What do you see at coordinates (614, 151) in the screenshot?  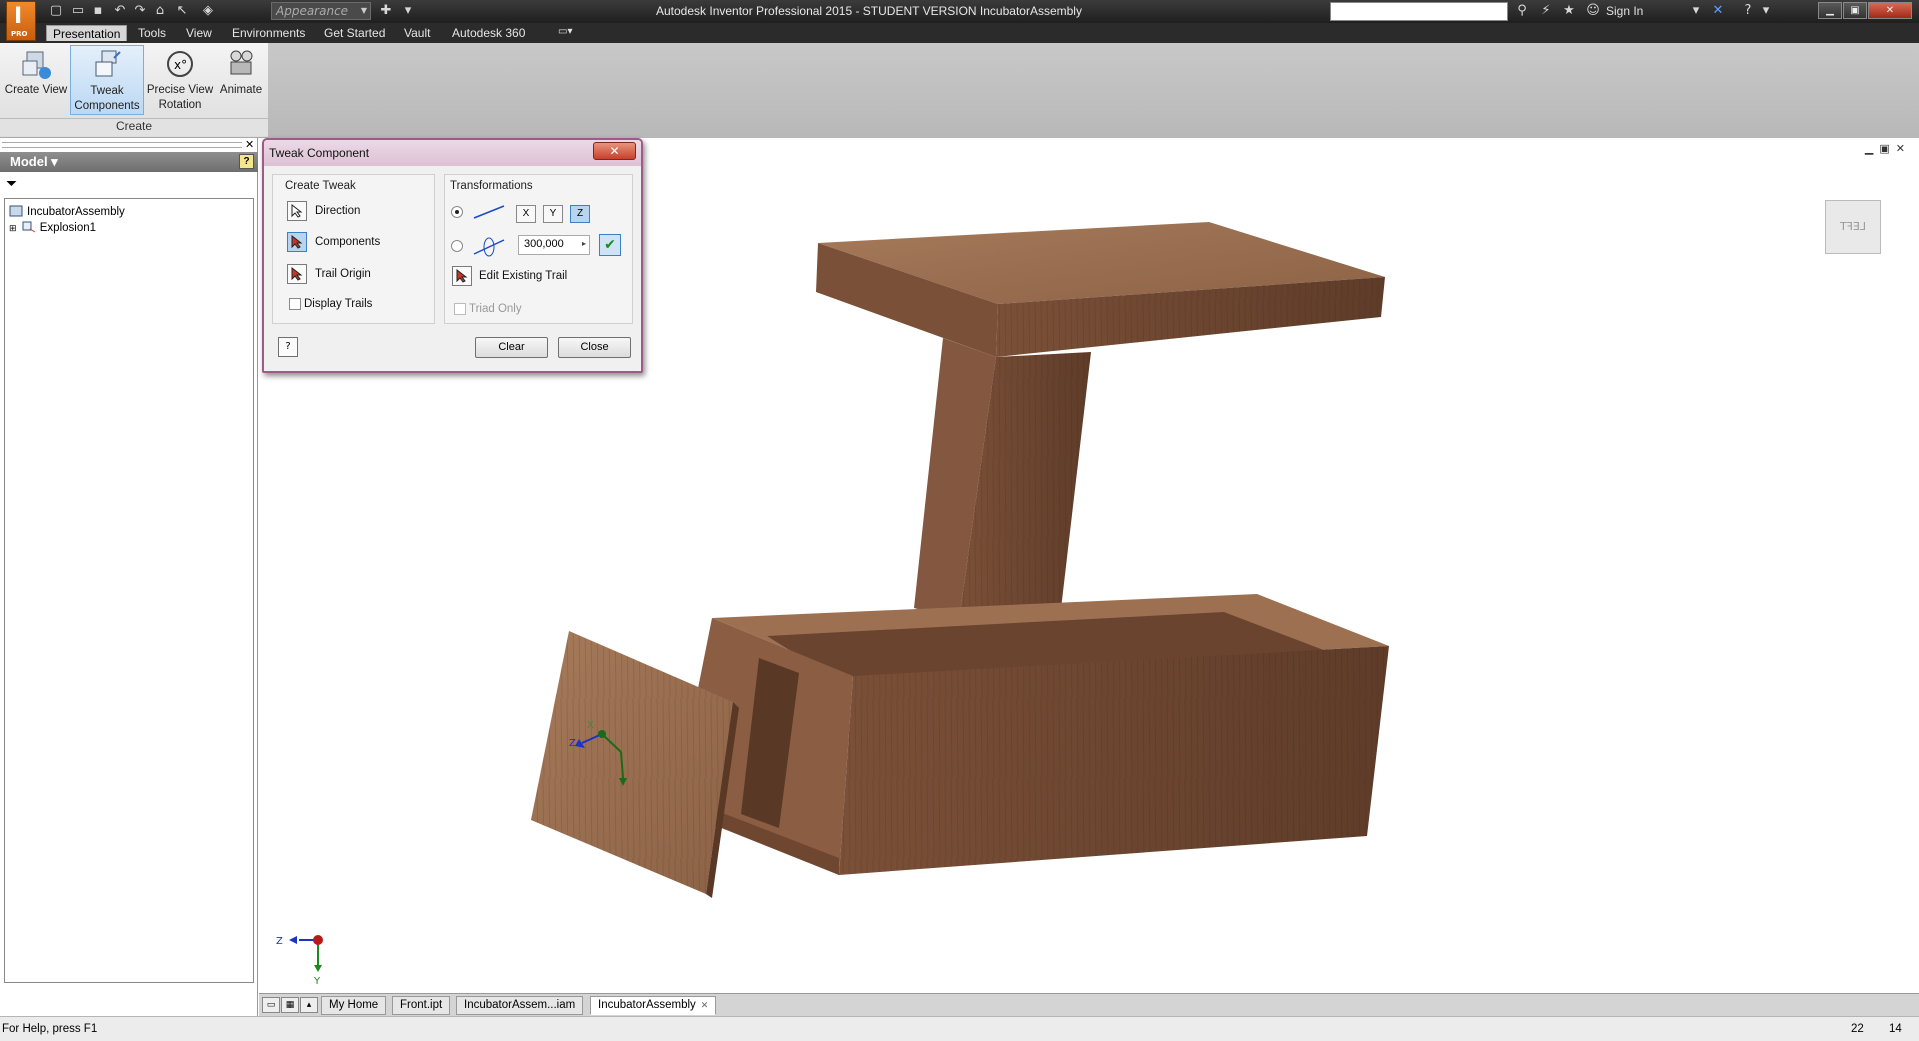 I see `dialog-close-button: ✕` at bounding box center [614, 151].